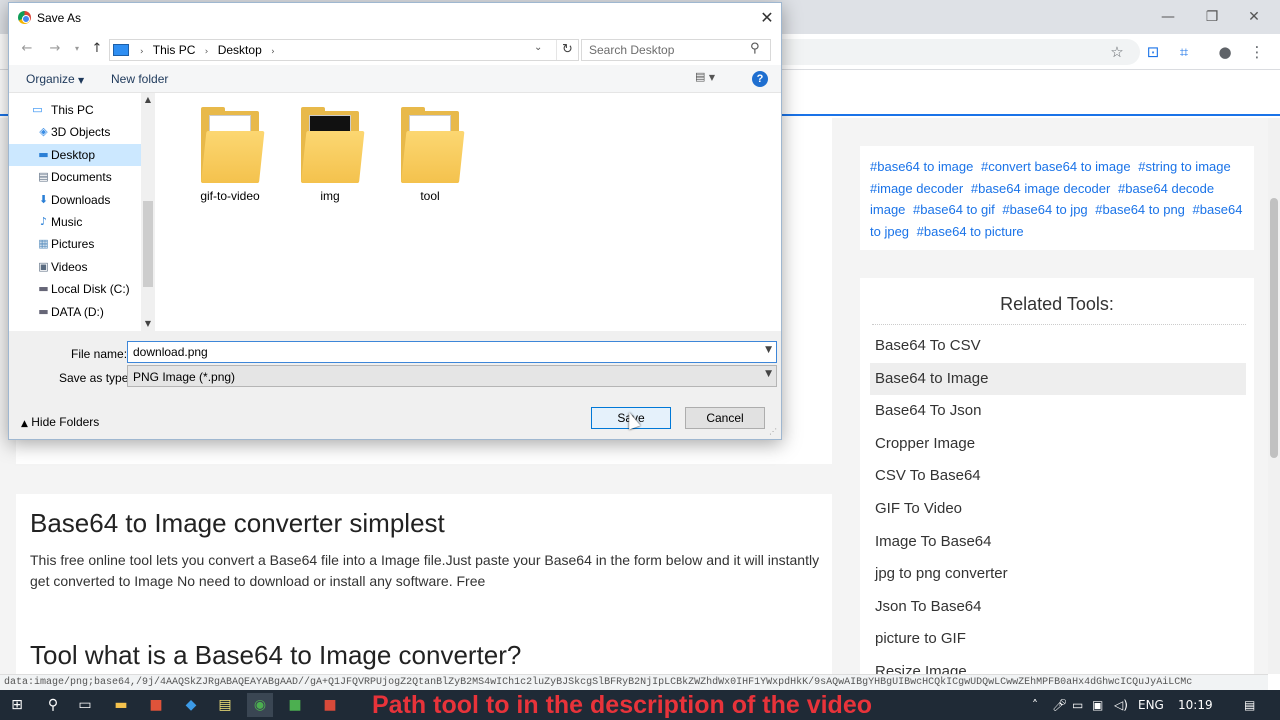 Image resolution: width=1280 pixels, height=720 pixels. Describe the element at coordinates (1058, 411) in the screenshot. I see `related-tool-link: Base64 To Json` at that location.